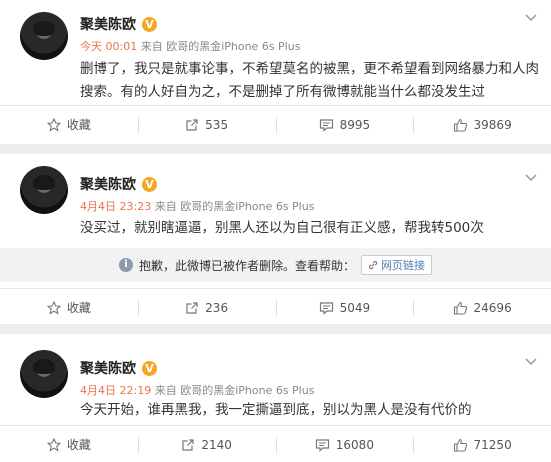 The width and height of the screenshot is (551, 462). I want to click on link-icon, so click(373, 265).